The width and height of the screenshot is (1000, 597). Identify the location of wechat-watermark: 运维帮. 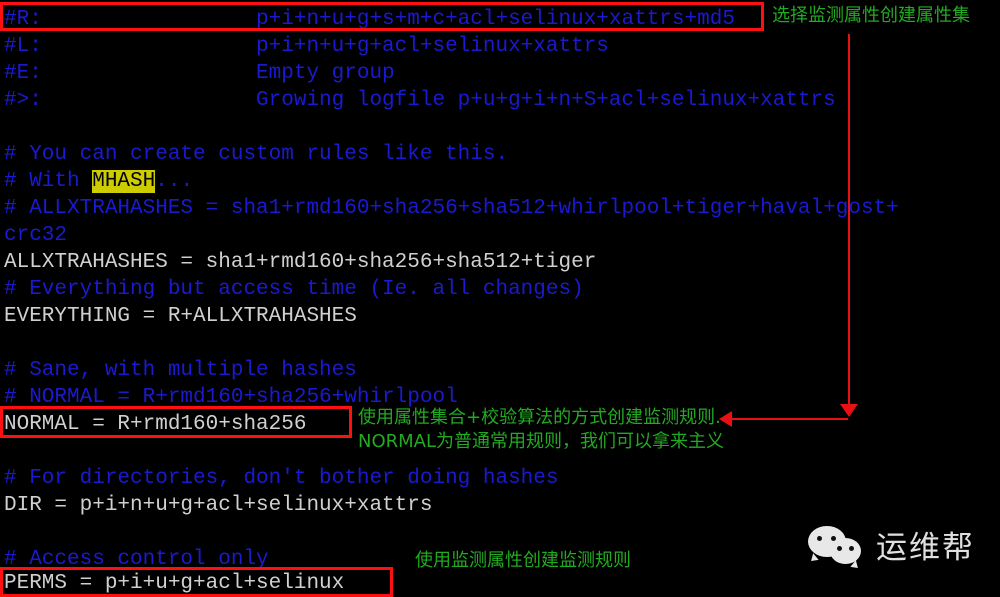
(891, 544).